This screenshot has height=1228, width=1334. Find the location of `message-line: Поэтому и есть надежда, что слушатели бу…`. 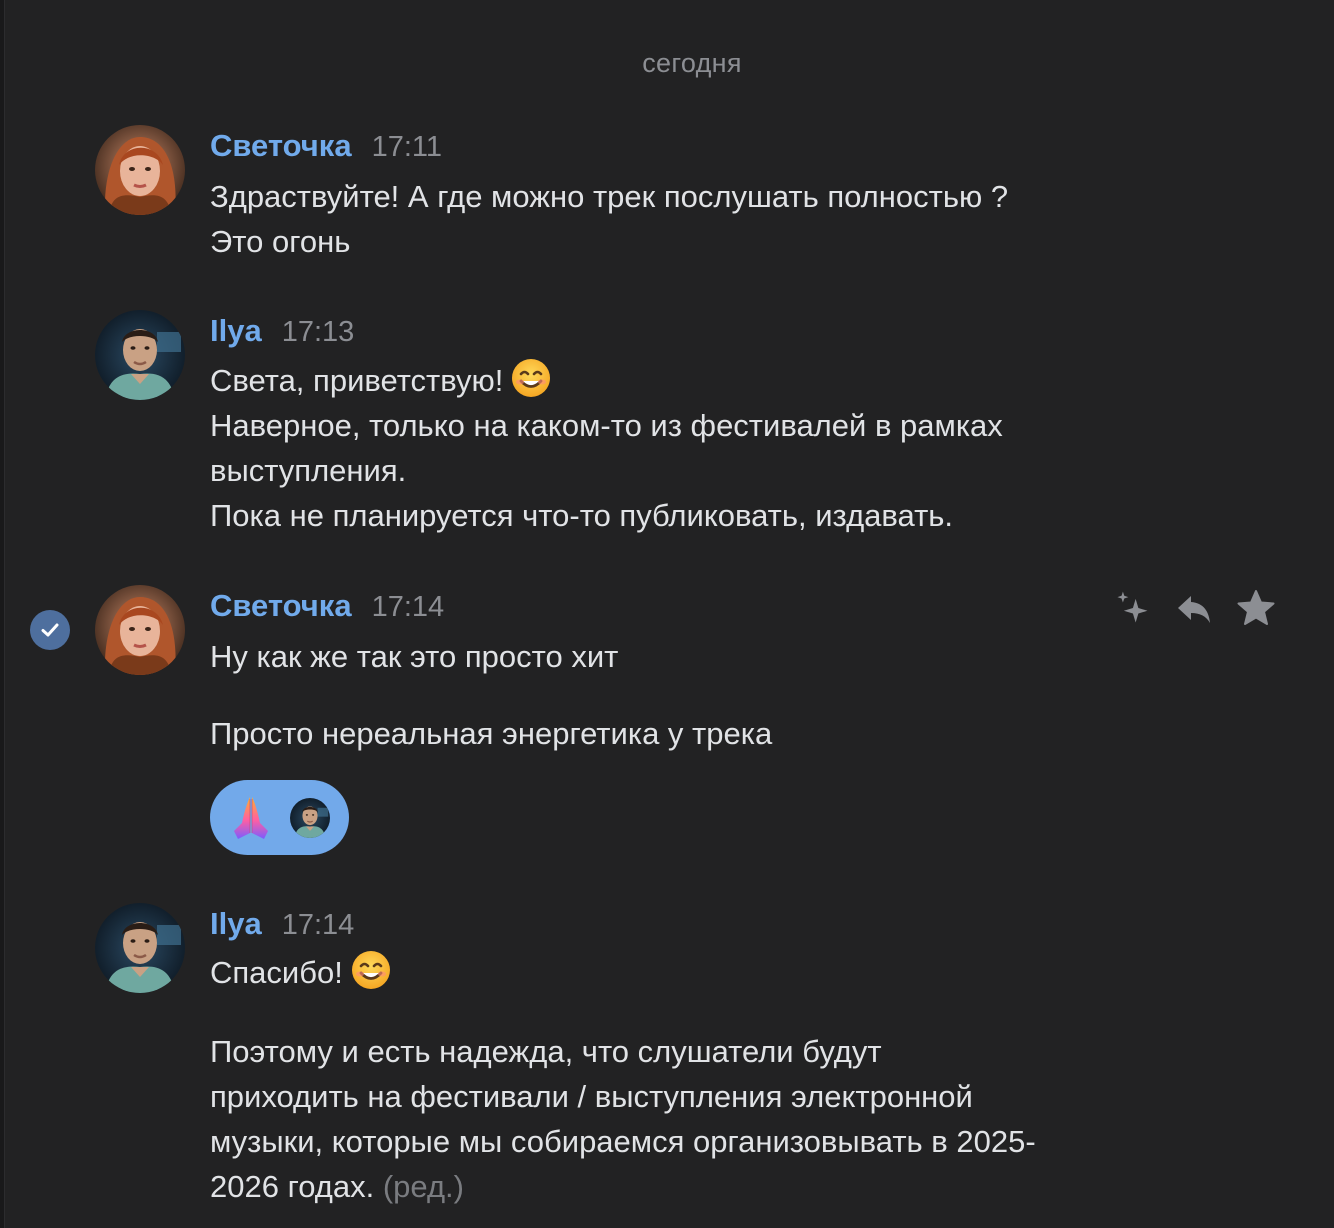

message-line: Поэтому и есть надежда, что слушатели бу… is located at coordinates (546, 1051).